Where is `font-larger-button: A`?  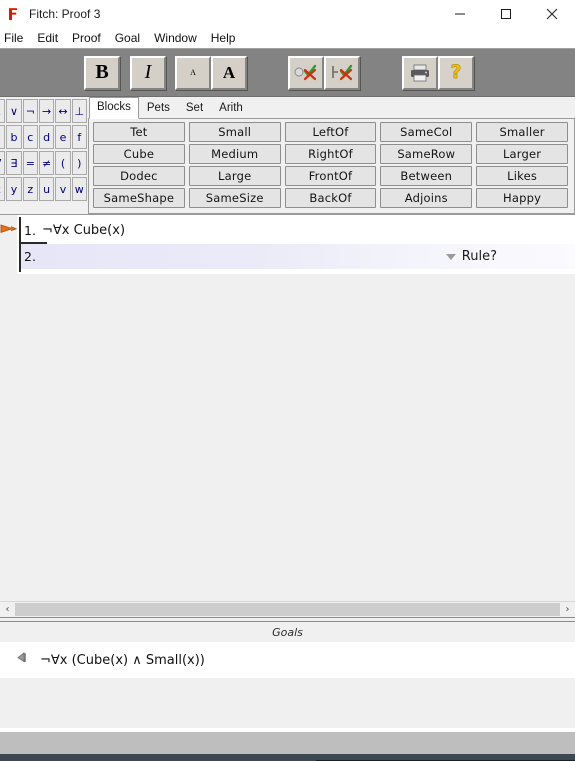 font-larger-button: A is located at coordinates (229, 72).